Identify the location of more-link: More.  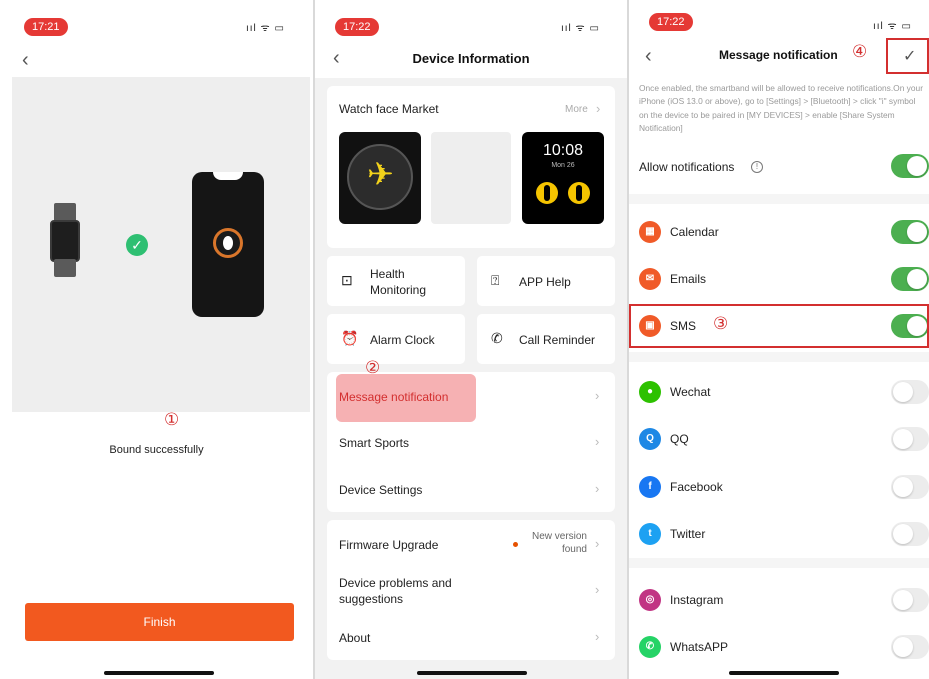
(576, 109).